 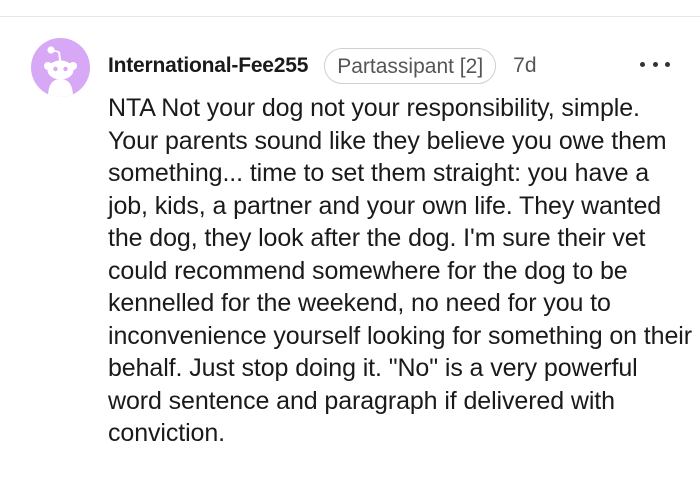 I want to click on user-flair-badge: Partassipant [2], so click(x=410, y=66).